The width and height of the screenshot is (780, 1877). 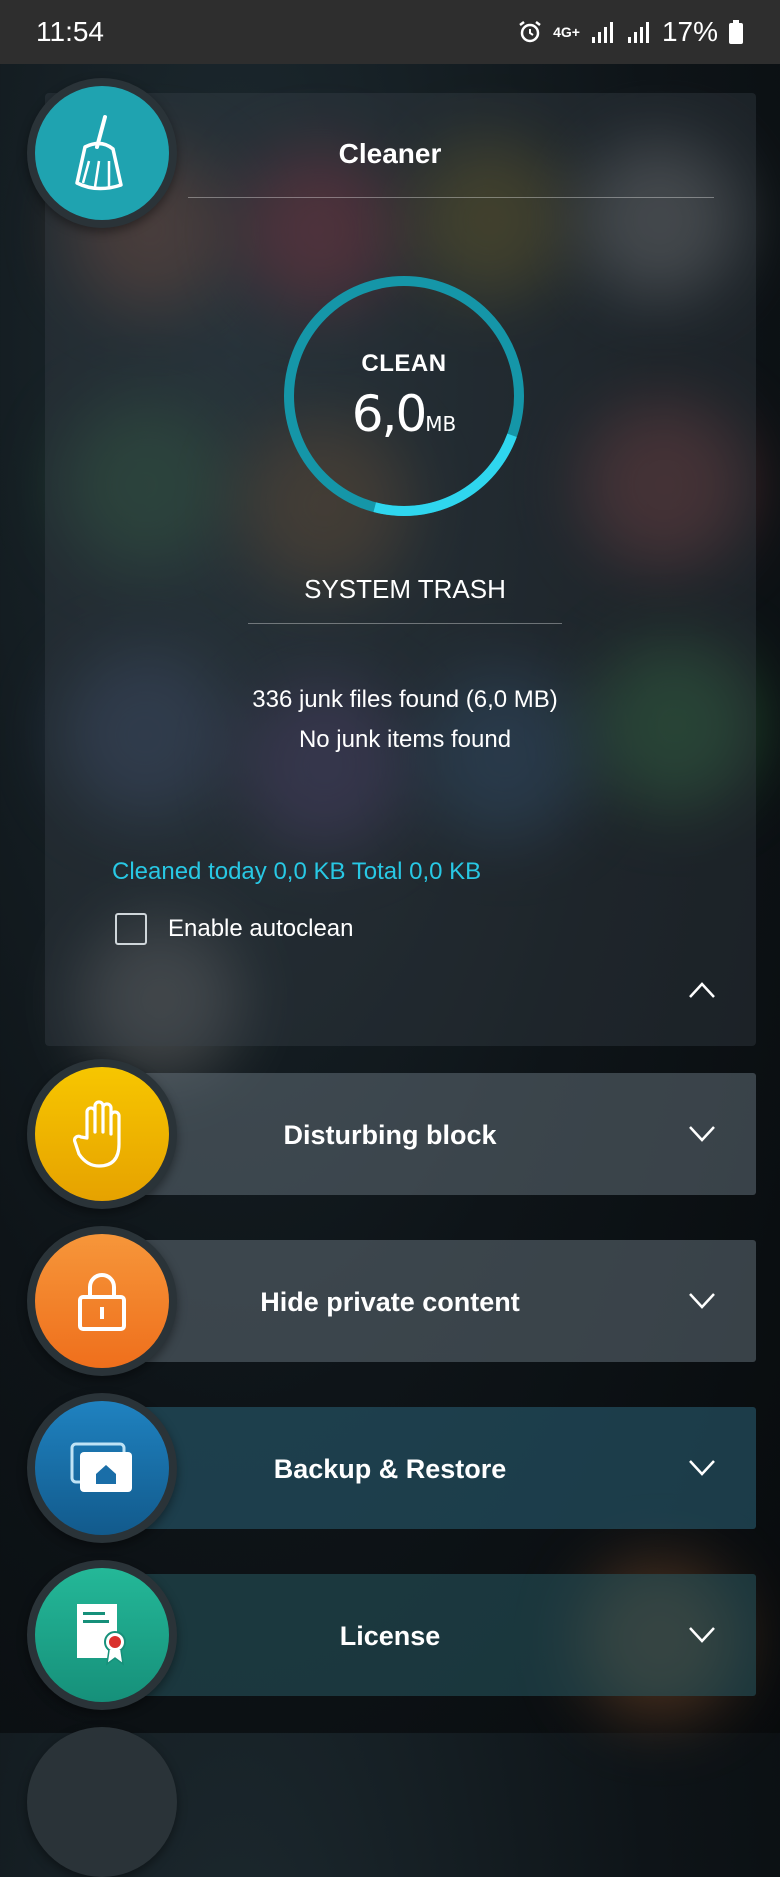 I want to click on license-bubble, so click(x=102, y=1635).